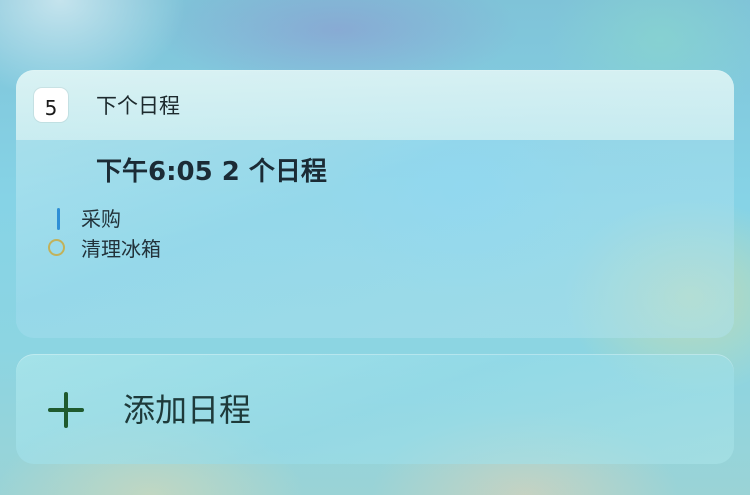 This screenshot has height=495, width=750. What do you see at coordinates (66, 410) in the screenshot?
I see `plus-icon` at bounding box center [66, 410].